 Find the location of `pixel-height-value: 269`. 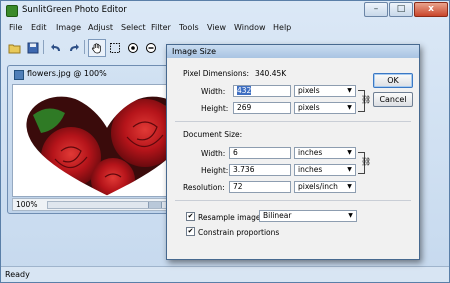

pixel-height-value: 269 is located at coordinates (244, 107).